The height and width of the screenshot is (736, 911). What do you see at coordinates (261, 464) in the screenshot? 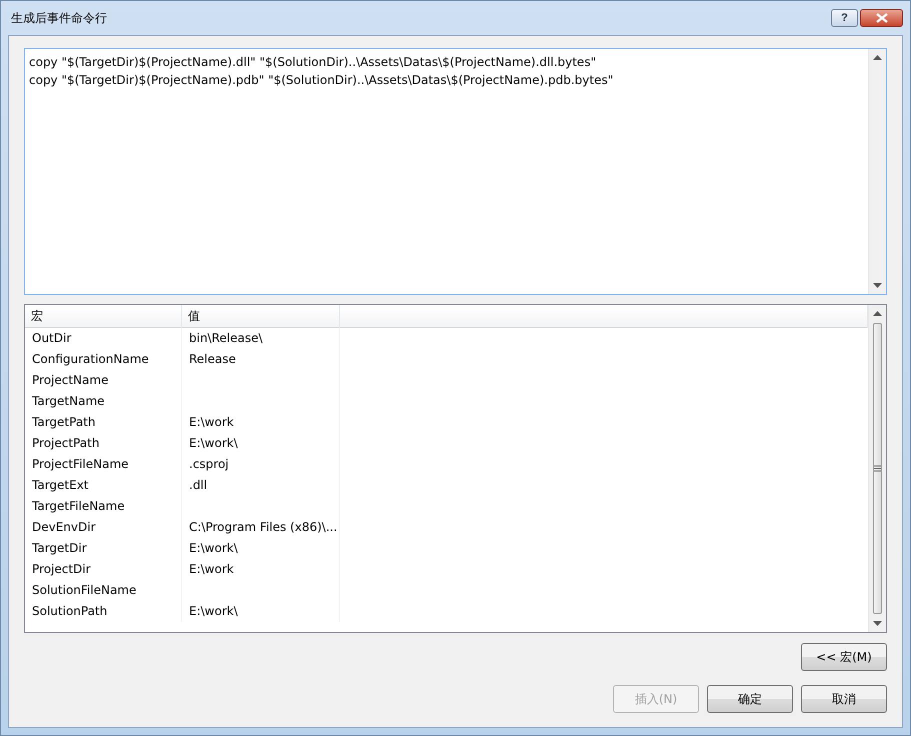
I see `table-cell: .csproj` at bounding box center [261, 464].